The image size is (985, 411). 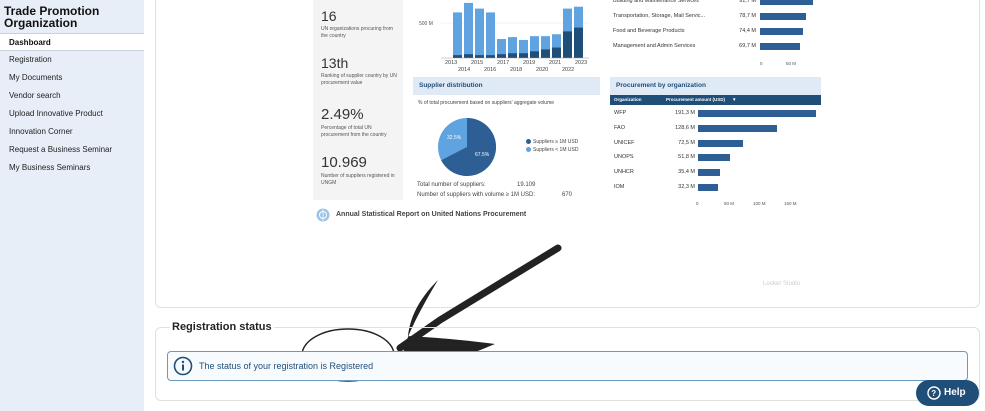 I want to click on category-value: 74,4 M, so click(x=747, y=31).